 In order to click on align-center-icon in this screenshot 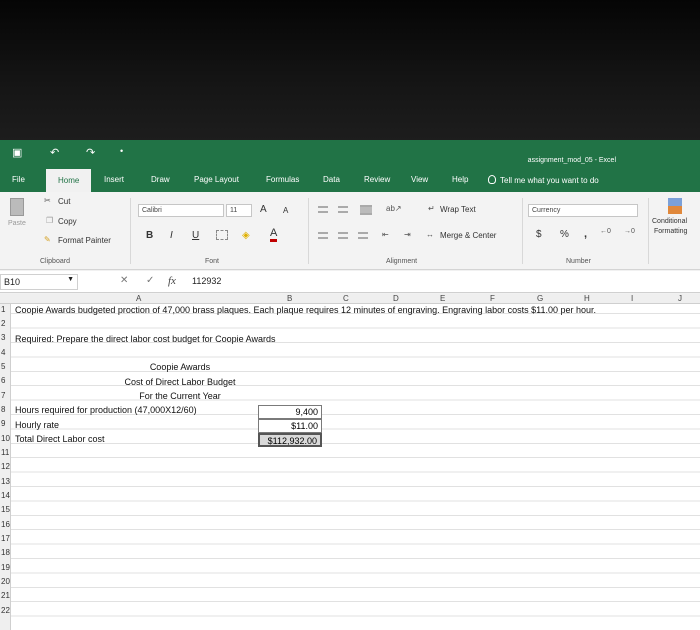, I will do `click(343, 235)`.